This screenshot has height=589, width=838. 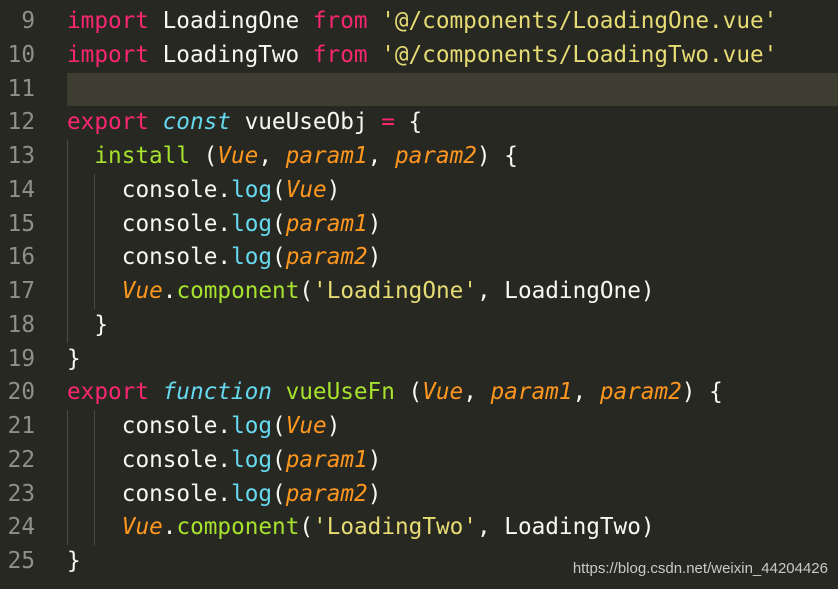 I want to click on code-line: 21 console.log(Vue), so click(x=419, y=427).